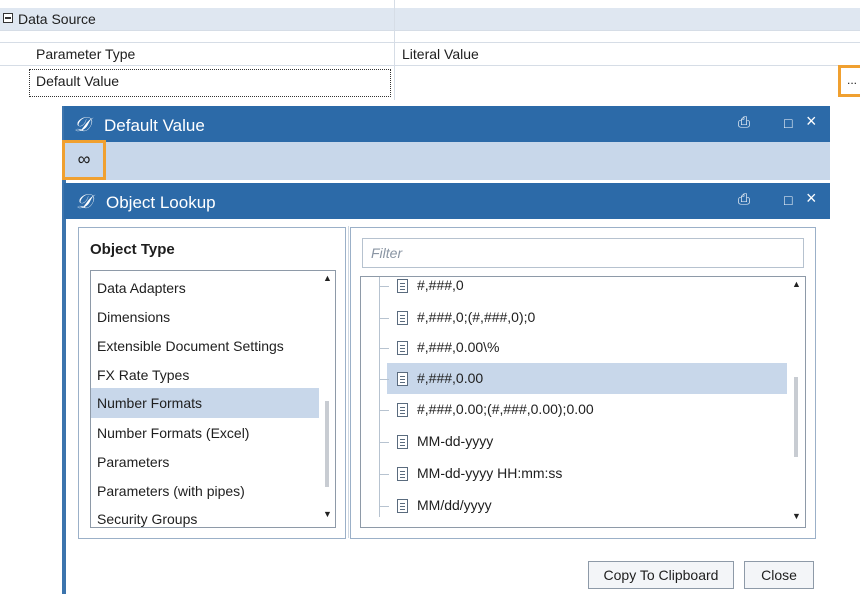 The image size is (860, 594). I want to click on tree-item: #,###,0.00;(#,###,0.00);0.00, so click(576, 410).